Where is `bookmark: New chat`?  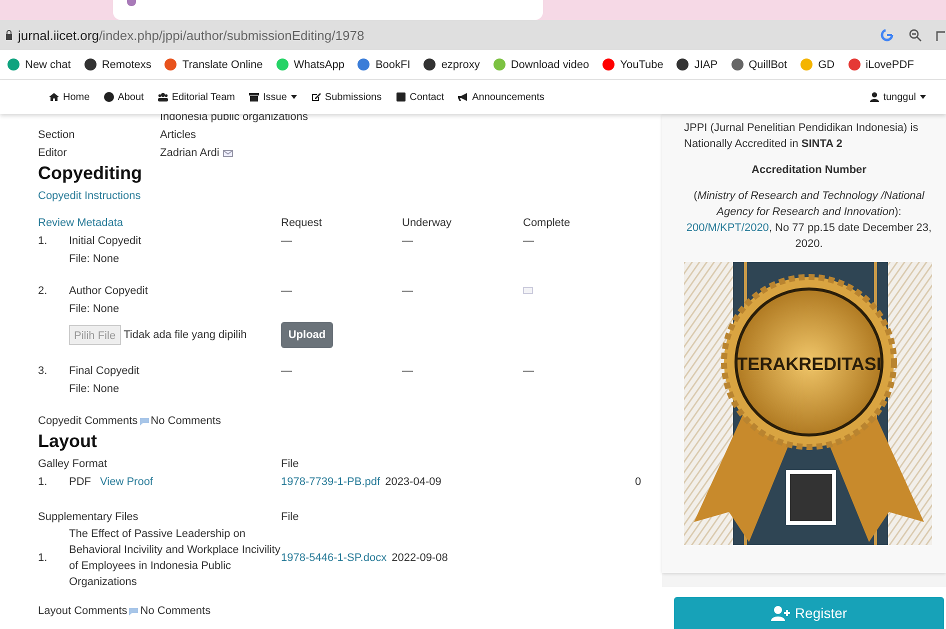
bookmark: New chat is located at coordinates (39, 64).